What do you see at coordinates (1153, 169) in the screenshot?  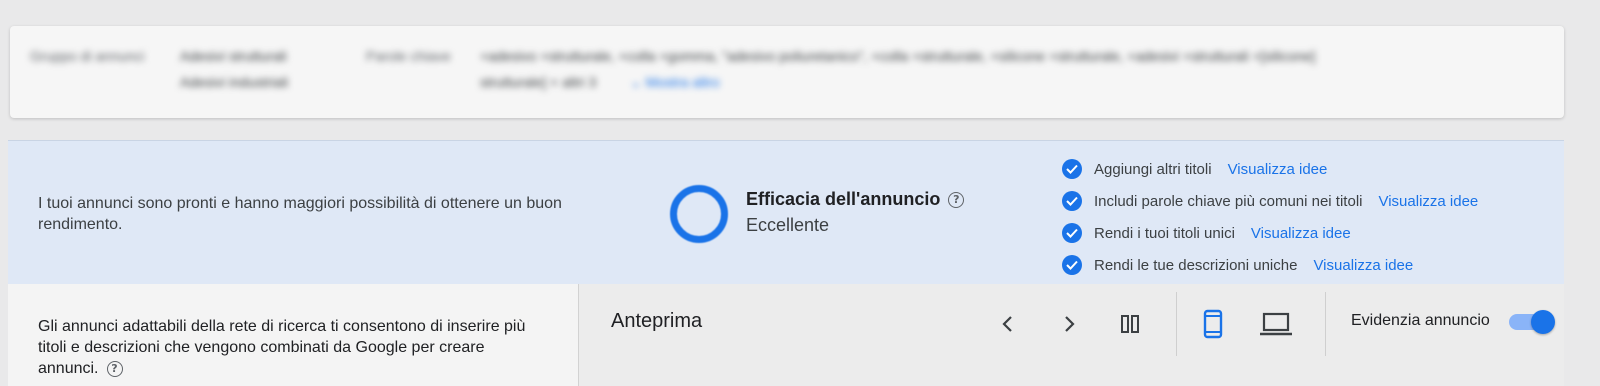 I see `checklist-item-text: Aggiungi altri titoli` at bounding box center [1153, 169].